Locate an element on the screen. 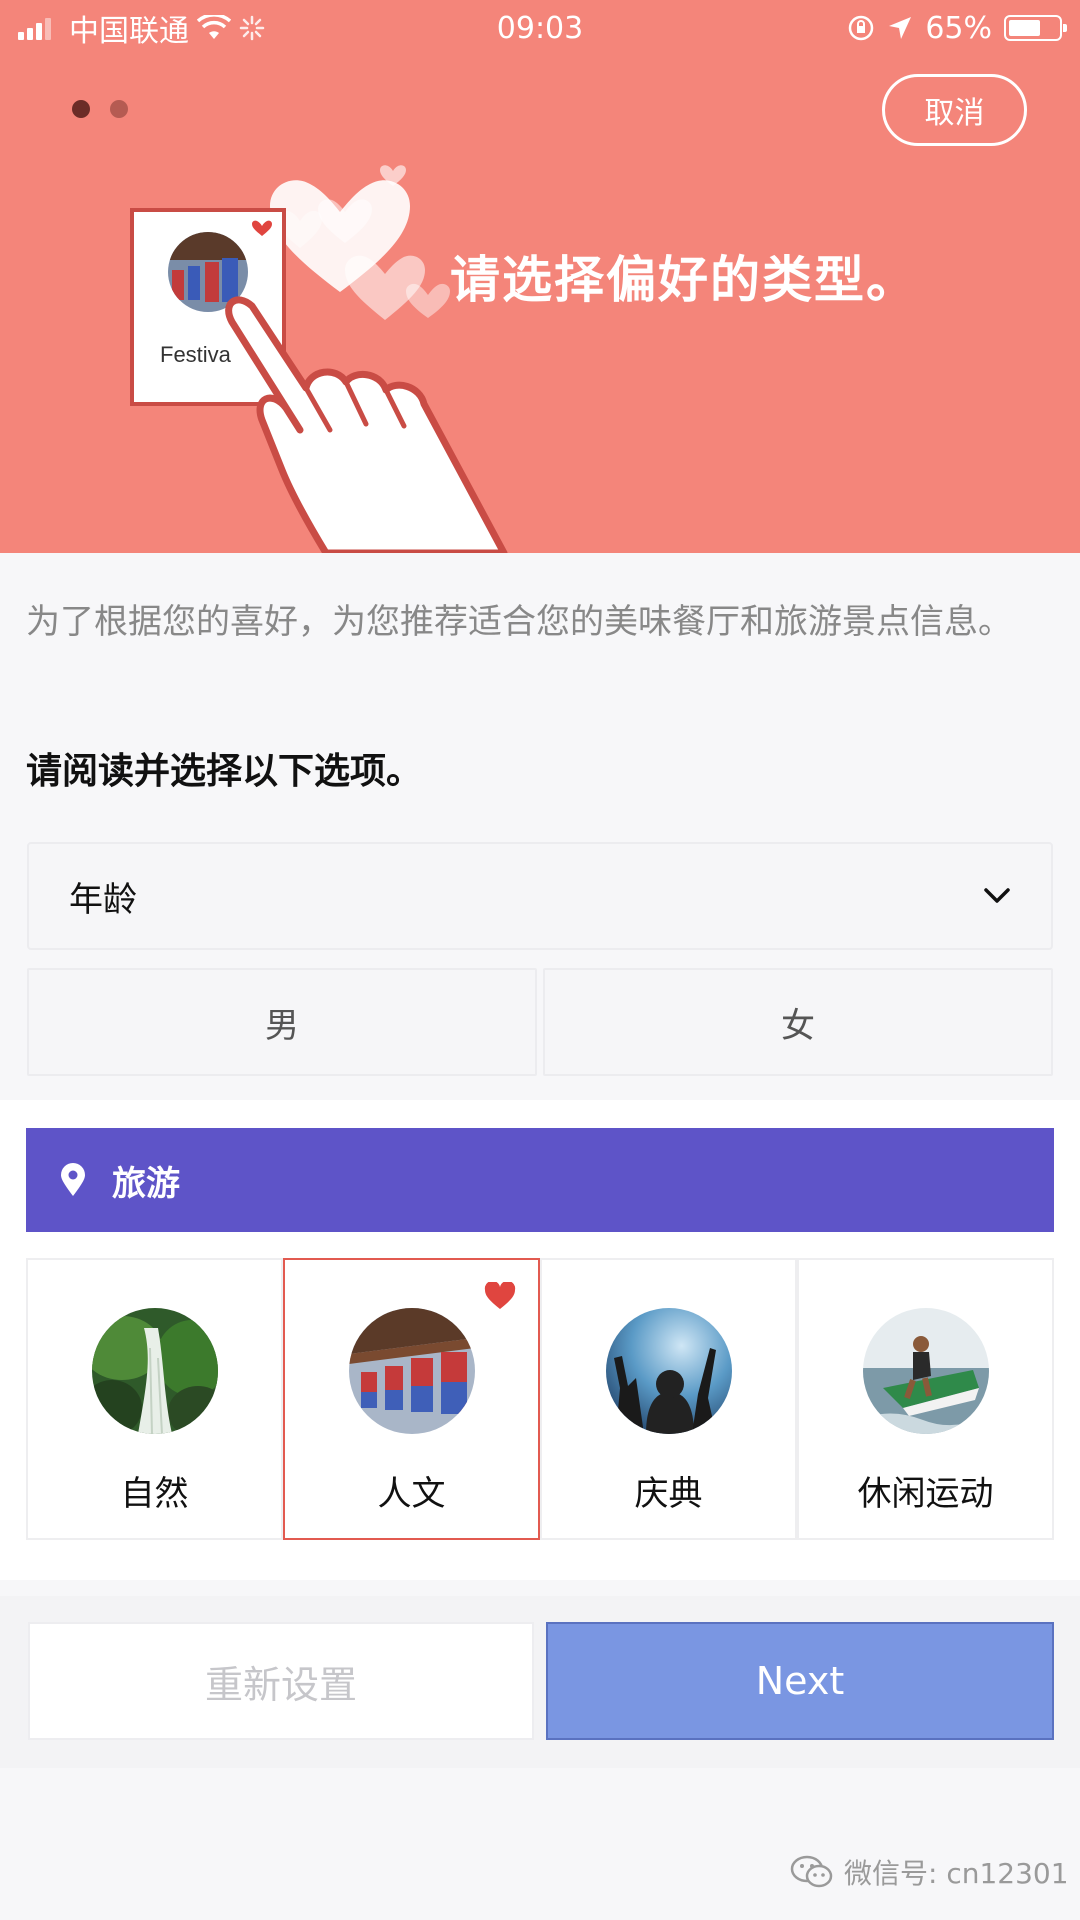 The width and height of the screenshot is (1080, 1920). hero-title: 请选择偏好的类型。 is located at coordinates (684, 280).